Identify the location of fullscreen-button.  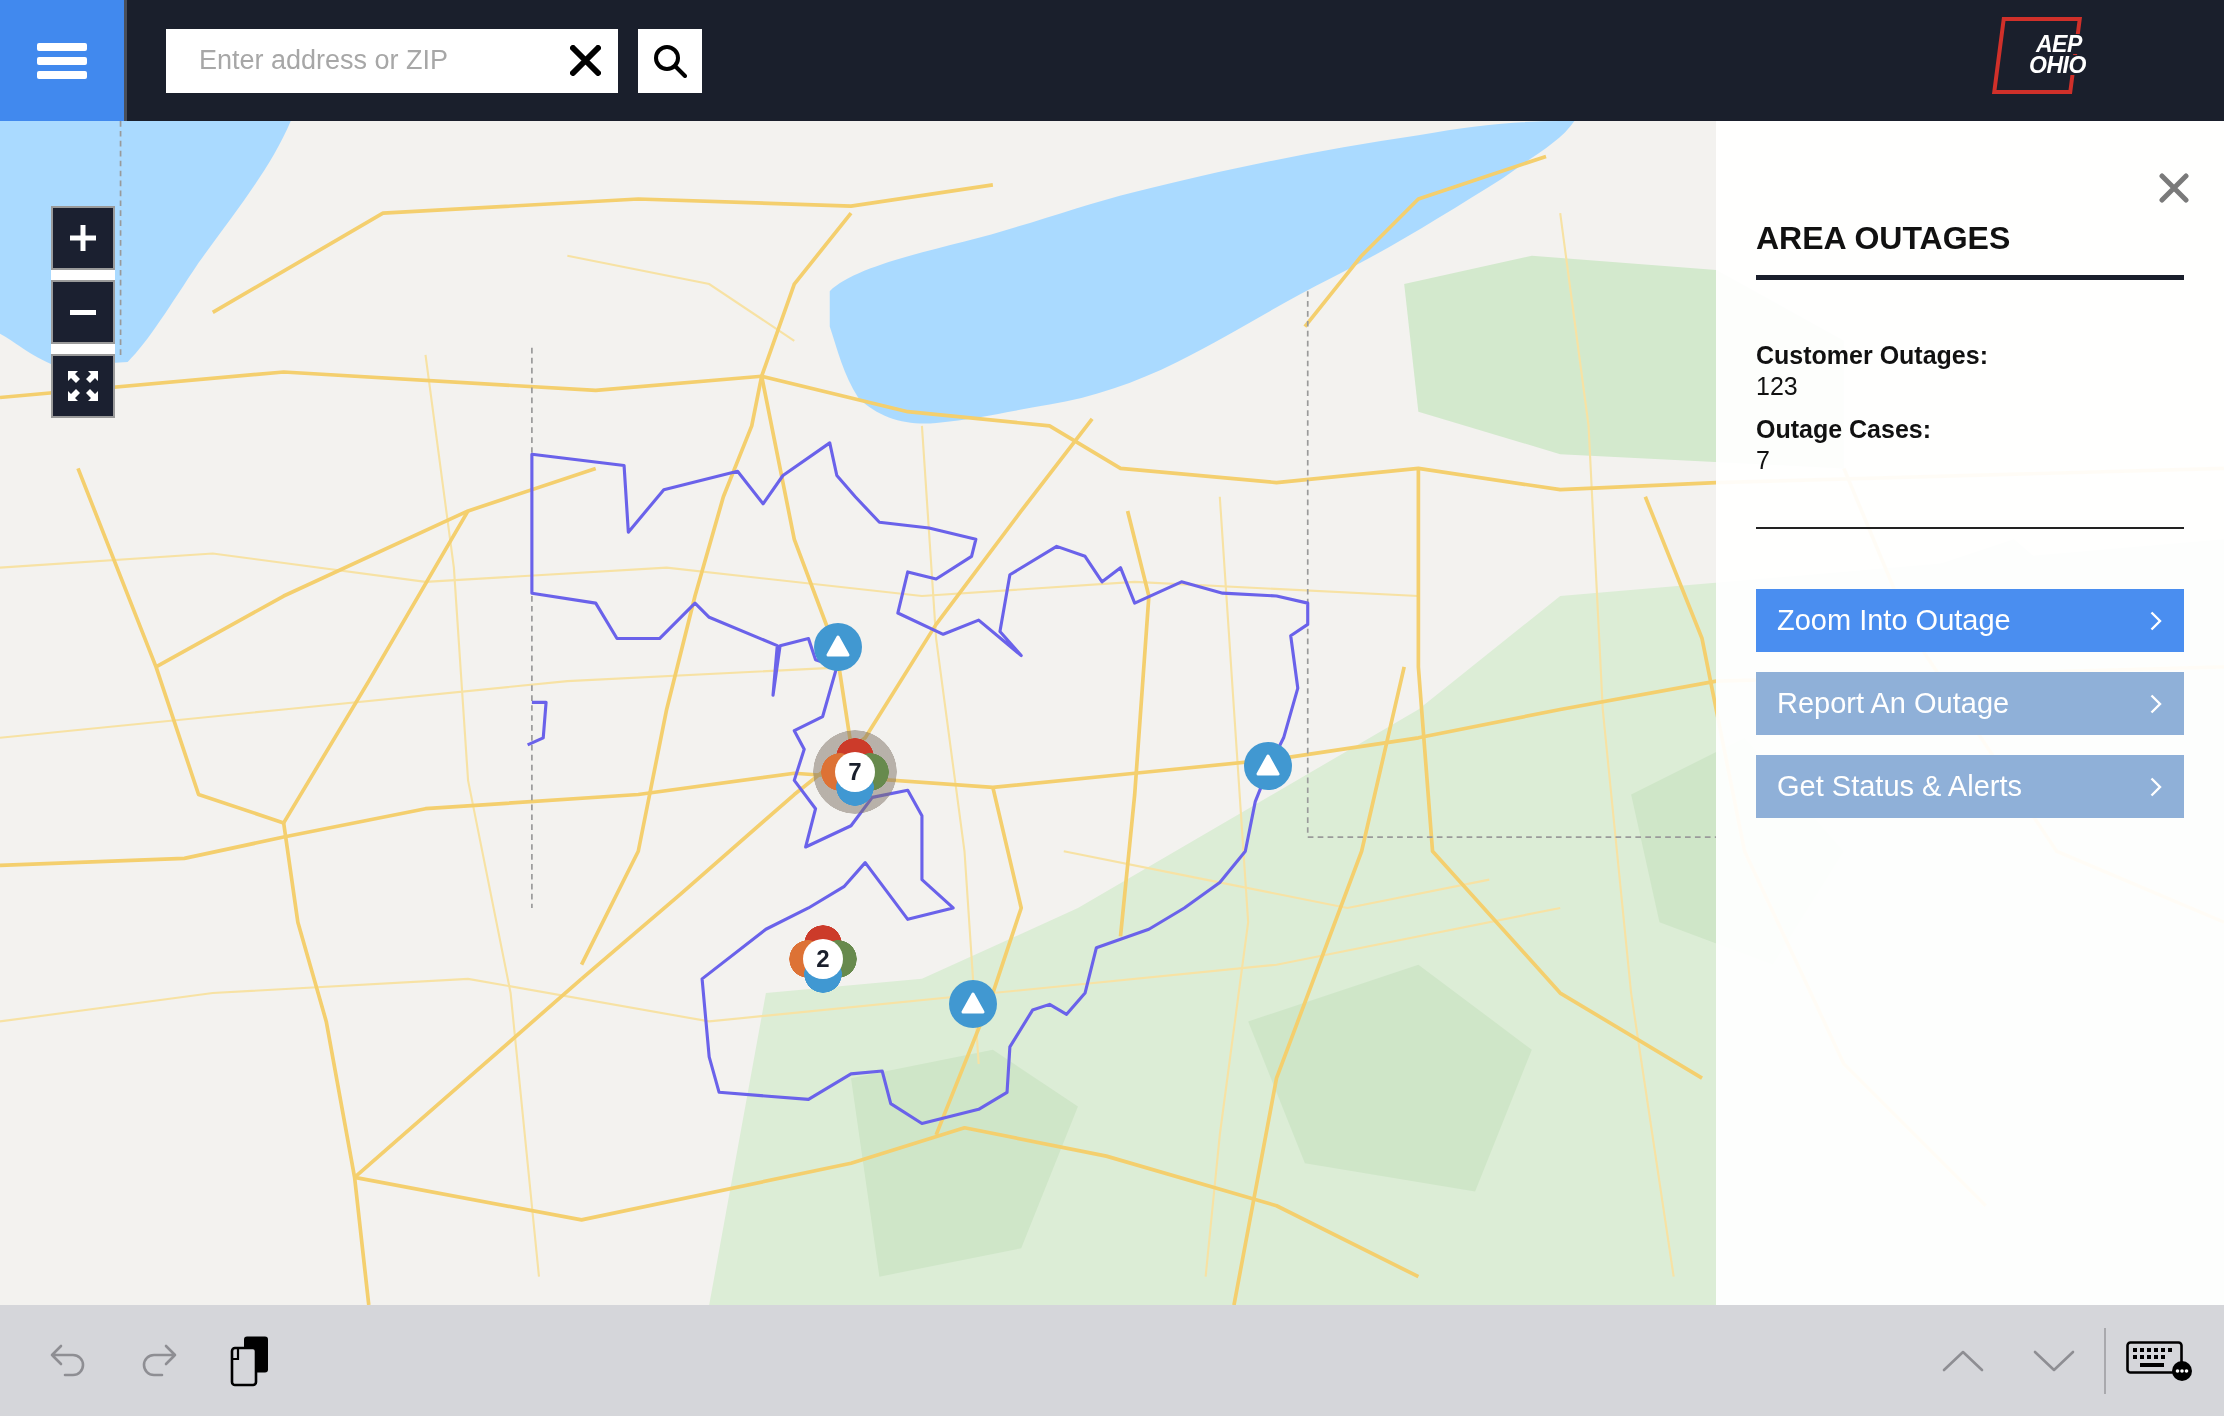
(83, 386).